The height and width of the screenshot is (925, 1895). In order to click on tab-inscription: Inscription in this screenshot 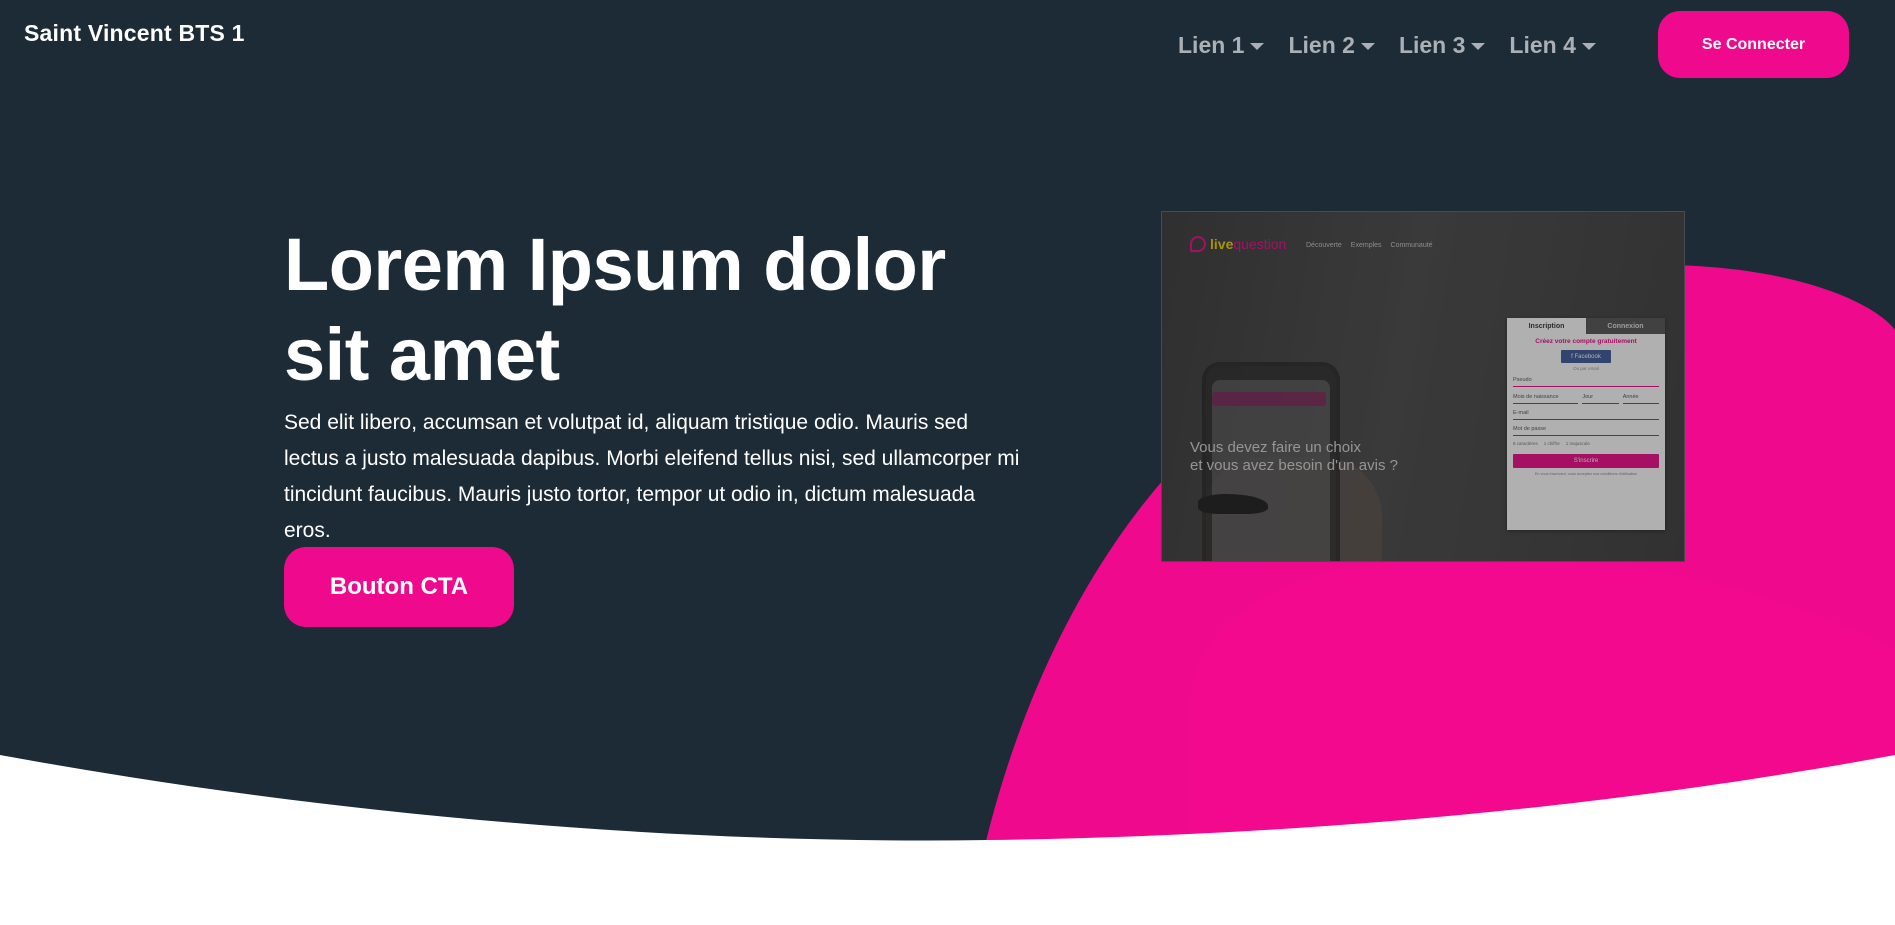, I will do `click(1546, 326)`.